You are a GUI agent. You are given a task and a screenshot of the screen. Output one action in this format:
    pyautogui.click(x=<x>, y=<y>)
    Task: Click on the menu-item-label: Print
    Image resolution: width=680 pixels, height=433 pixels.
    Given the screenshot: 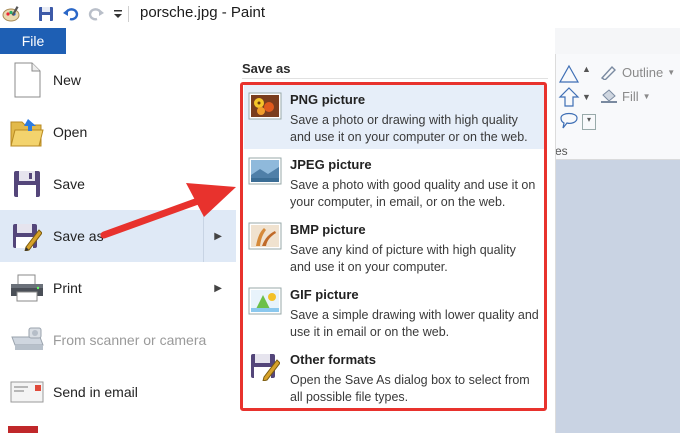 What is the action you would take?
    pyautogui.click(x=67, y=288)
    